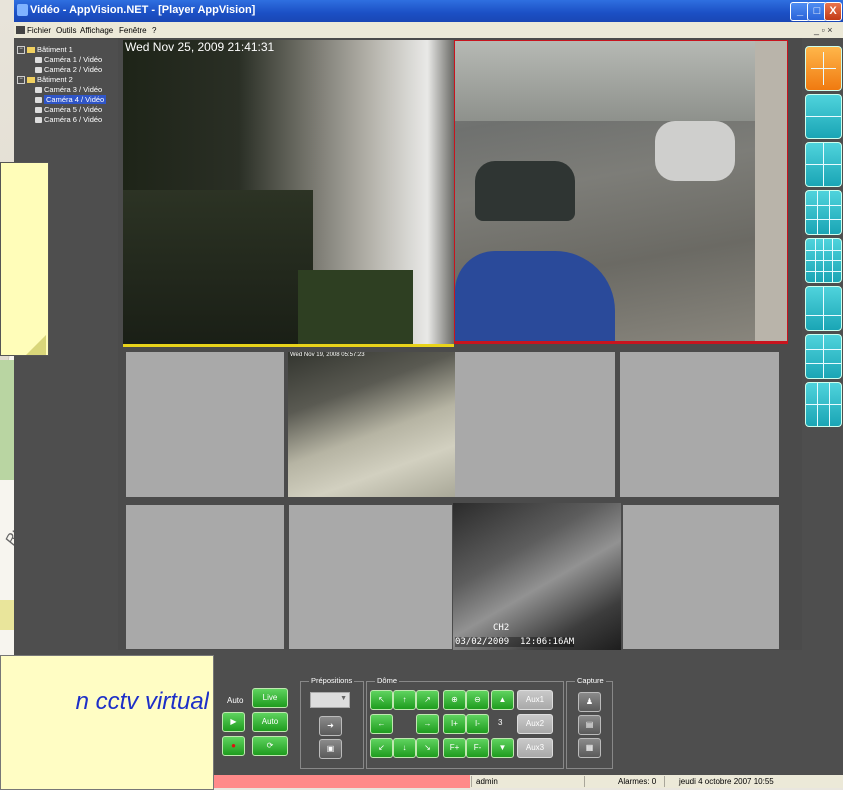 This screenshot has height=790, width=843. What do you see at coordinates (427, 724) in the screenshot?
I see `pan-right-button: →` at bounding box center [427, 724].